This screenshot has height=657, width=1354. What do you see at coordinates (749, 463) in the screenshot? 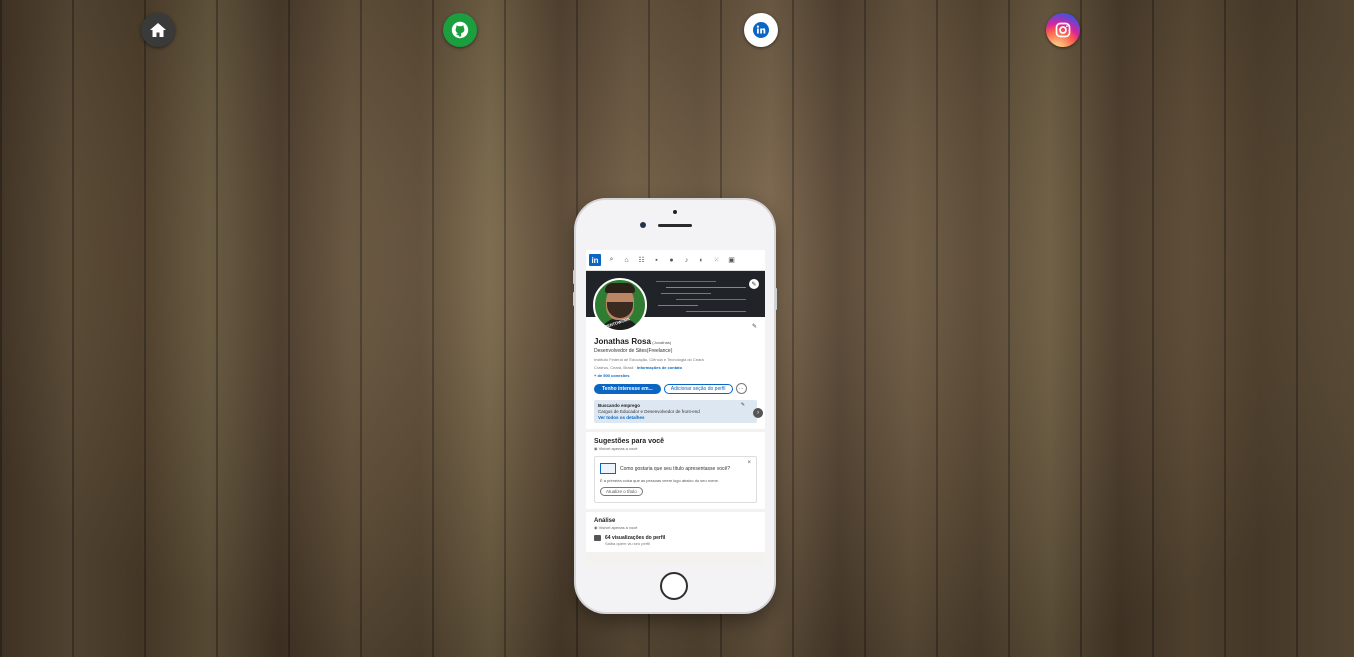
I see `close-icon: ×` at bounding box center [749, 463].